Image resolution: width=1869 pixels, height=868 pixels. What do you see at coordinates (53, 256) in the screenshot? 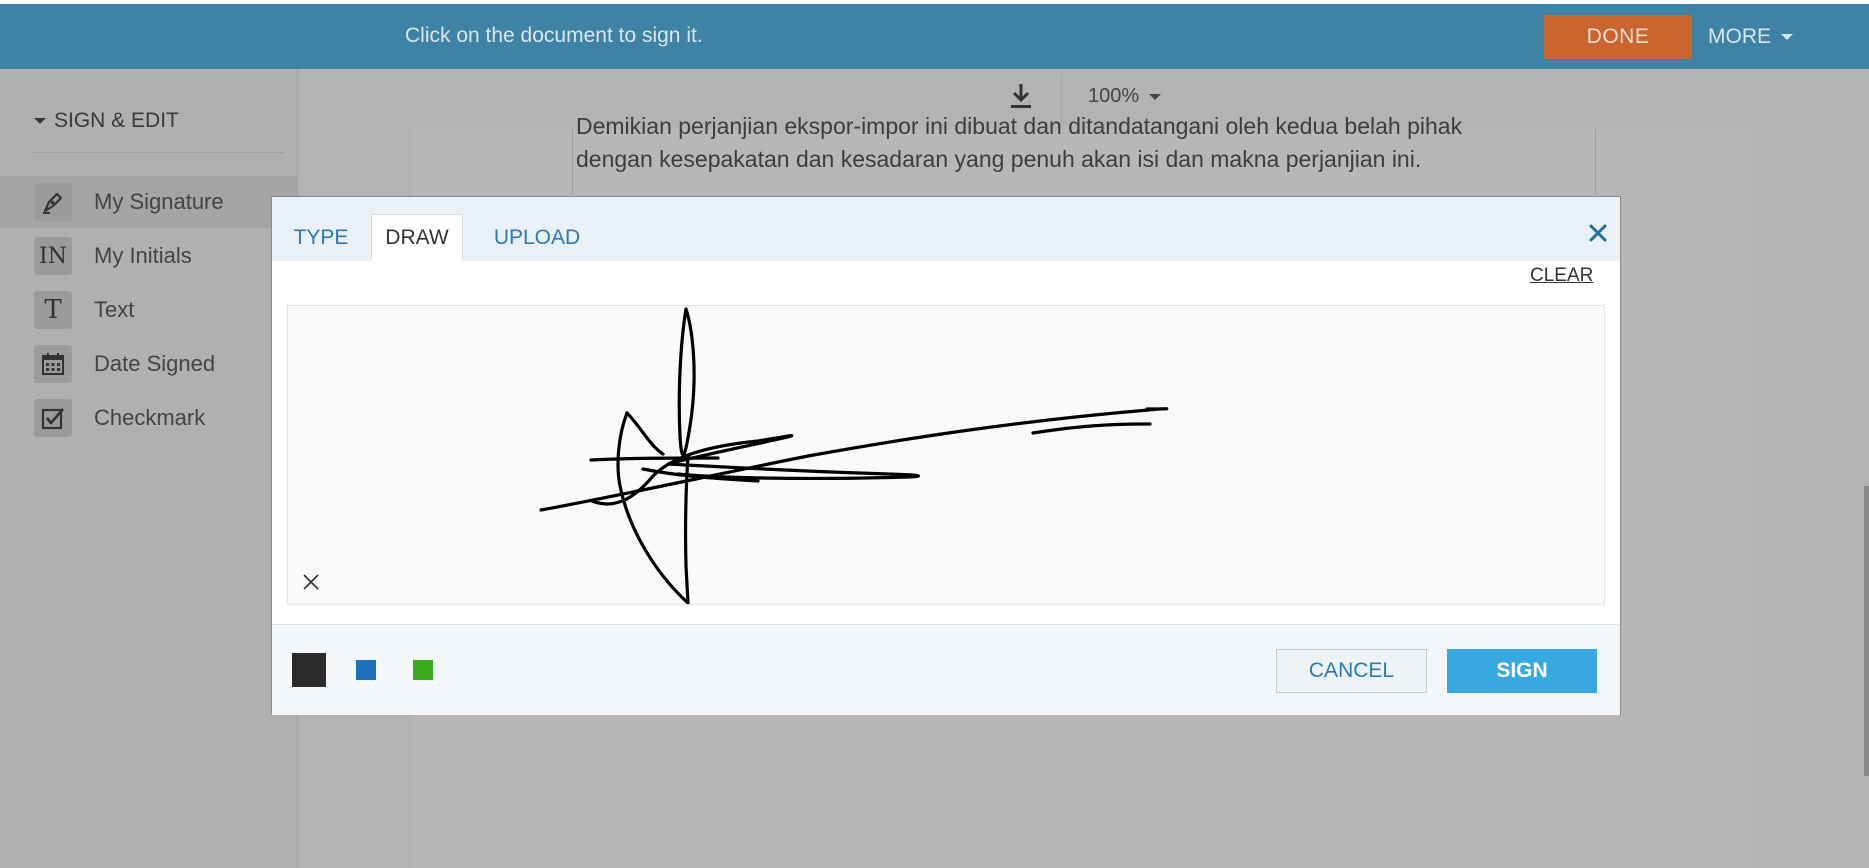
I see `initials-icon: IN` at bounding box center [53, 256].